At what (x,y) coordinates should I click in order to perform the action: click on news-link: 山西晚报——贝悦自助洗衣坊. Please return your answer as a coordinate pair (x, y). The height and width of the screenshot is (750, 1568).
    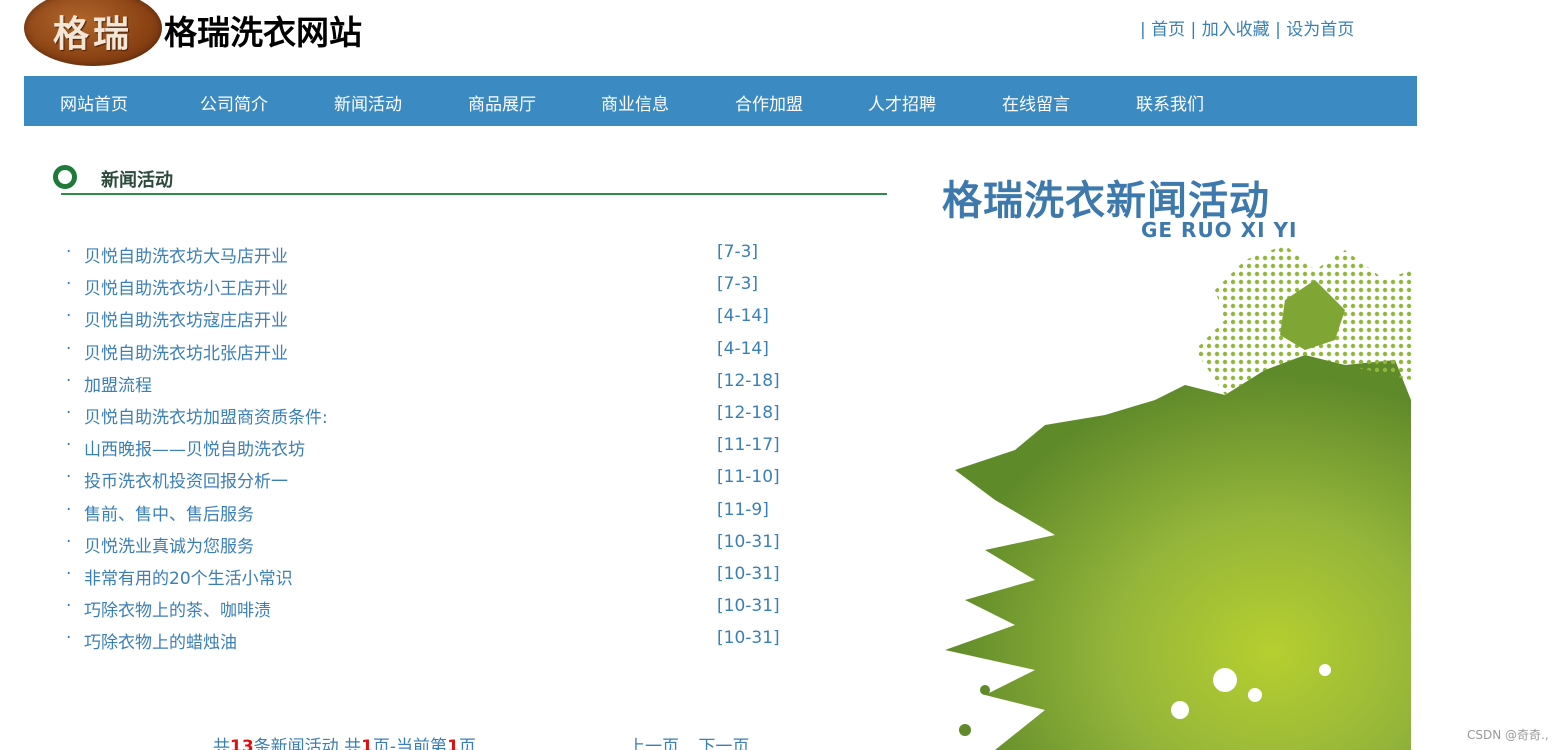
    Looking at the image, I should click on (194, 447).